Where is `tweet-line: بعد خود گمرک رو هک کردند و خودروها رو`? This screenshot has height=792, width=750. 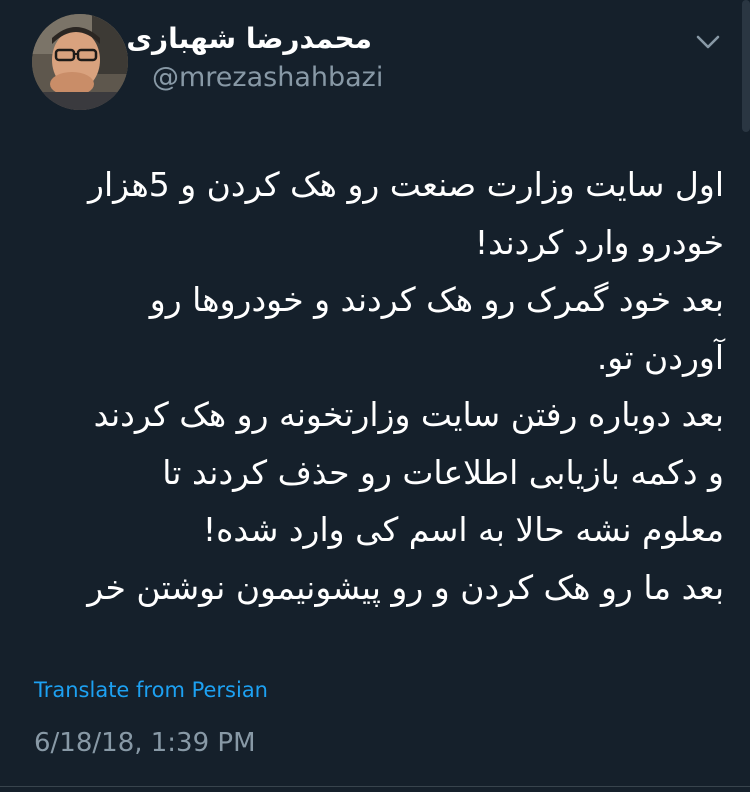
tweet-line: بعد خود گمرک رو هک کردند و خودروها رو is located at coordinates (436, 299).